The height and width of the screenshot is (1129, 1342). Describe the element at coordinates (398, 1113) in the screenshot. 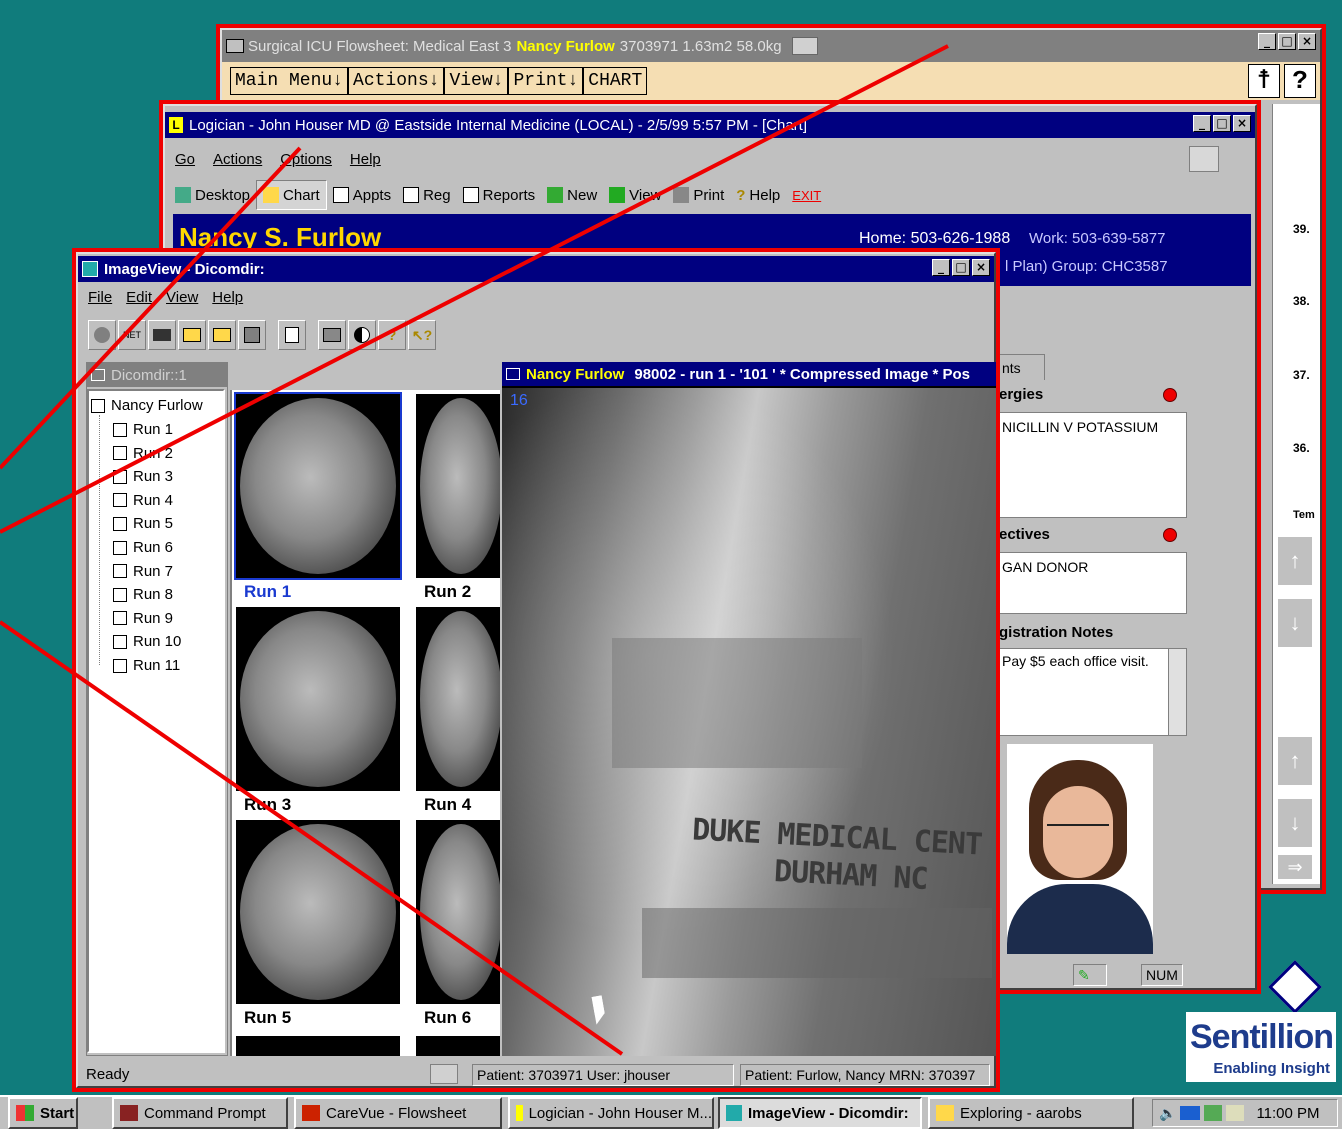

I see `task-carevue: CareVue - Flowsheet` at that location.